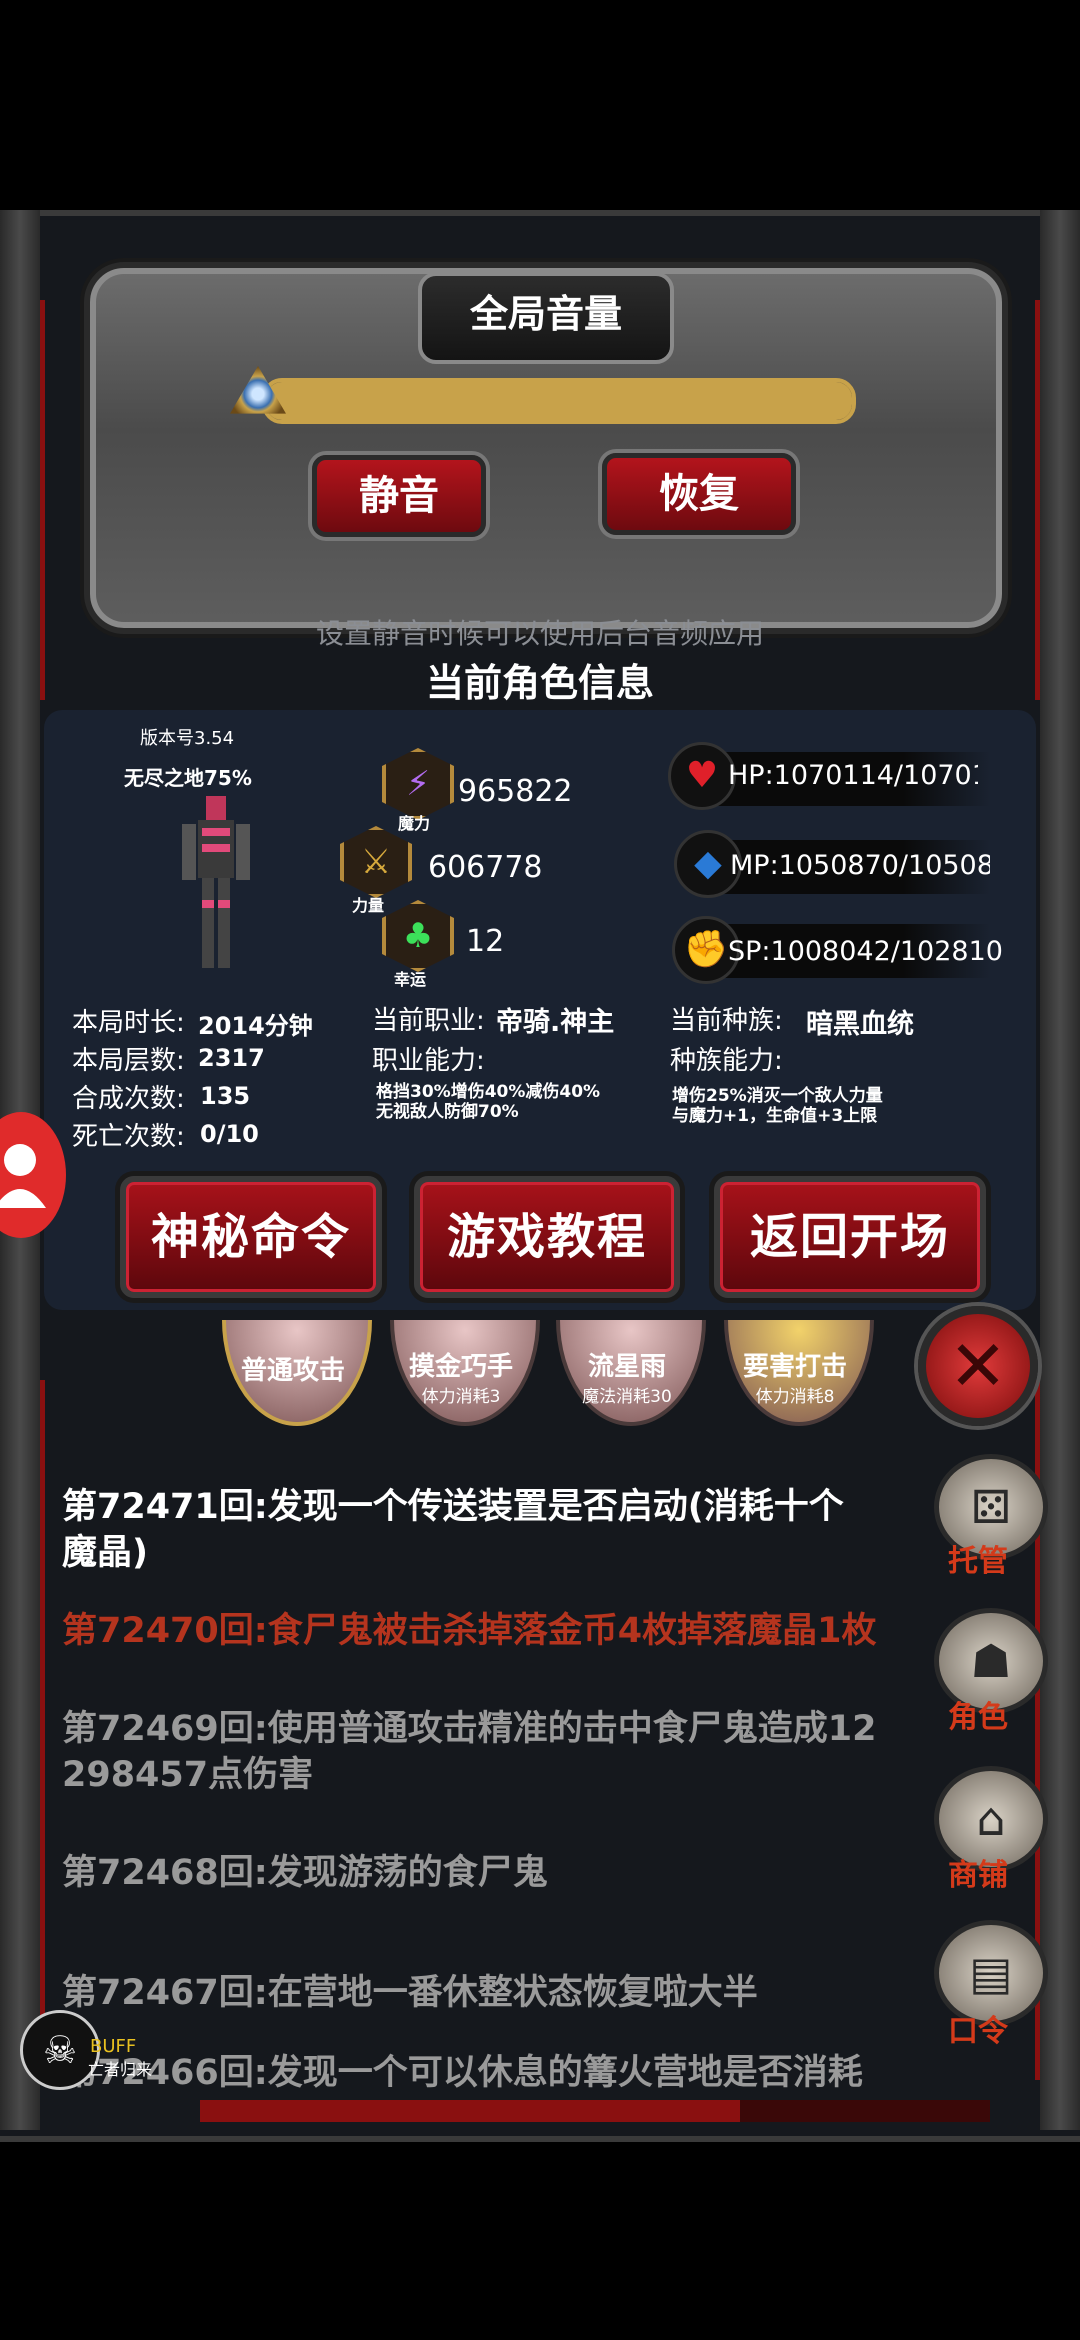  I want to click on log-line: 魔晶), so click(105, 1553).